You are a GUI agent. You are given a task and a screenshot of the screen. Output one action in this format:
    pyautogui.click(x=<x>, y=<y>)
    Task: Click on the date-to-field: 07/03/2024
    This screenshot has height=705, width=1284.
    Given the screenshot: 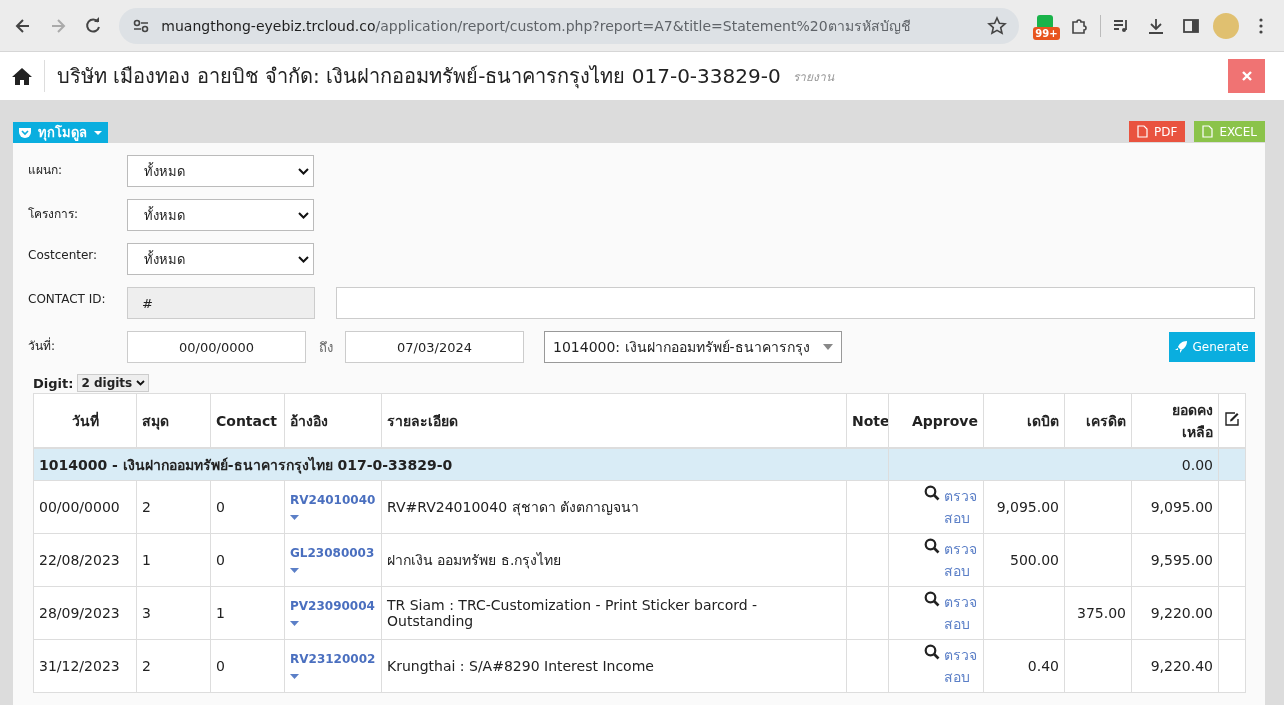 What is the action you would take?
    pyautogui.click(x=434, y=347)
    